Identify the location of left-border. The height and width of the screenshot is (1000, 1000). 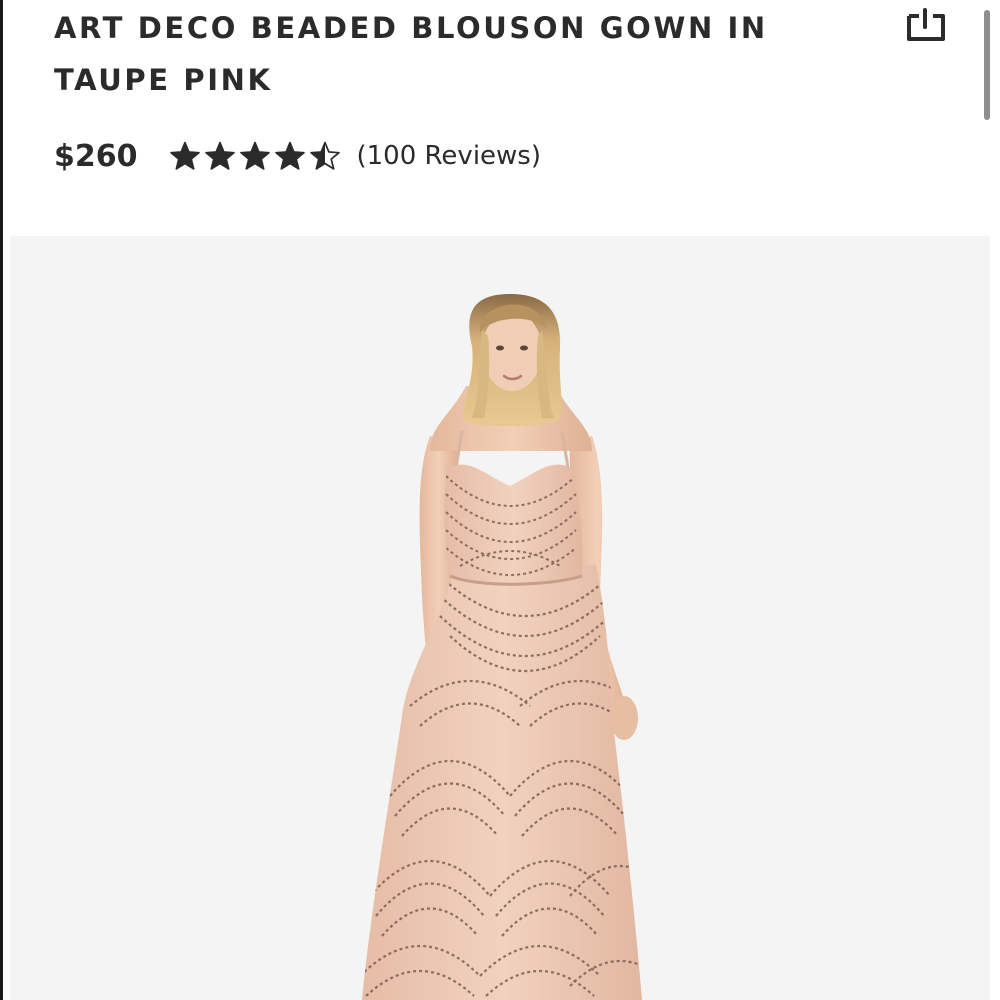
(1, 500).